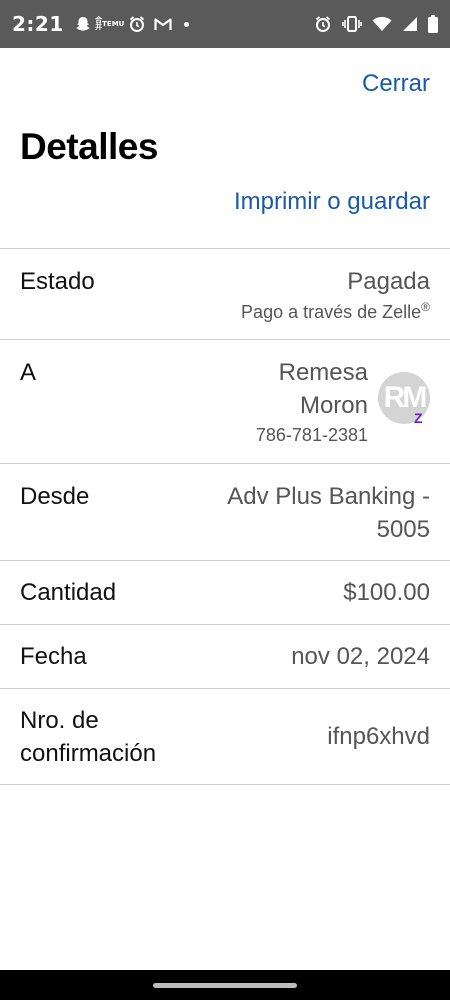 Image resolution: width=450 pixels, height=1000 pixels. Describe the element at coordinates (55, 496) in the screenshot. I see `from-label: Desde` at that location.